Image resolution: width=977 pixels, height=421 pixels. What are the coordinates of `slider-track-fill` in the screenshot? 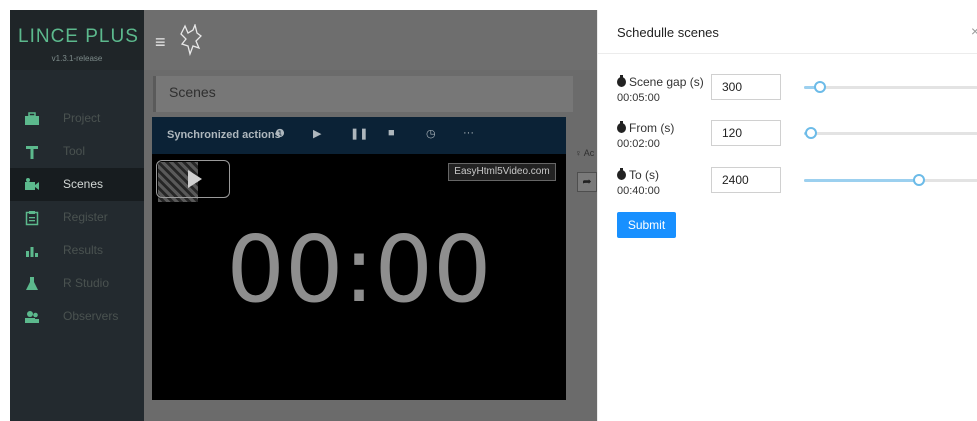 It's located at (861, 180).